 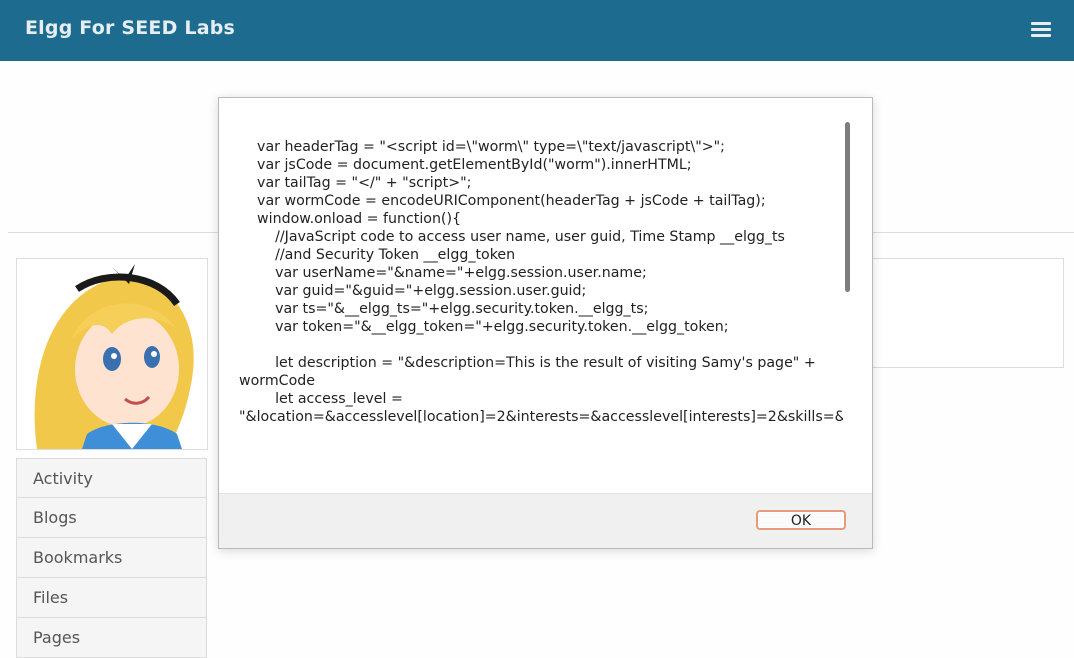 I want to click on profile-avatar, so click(x=112, y=354).